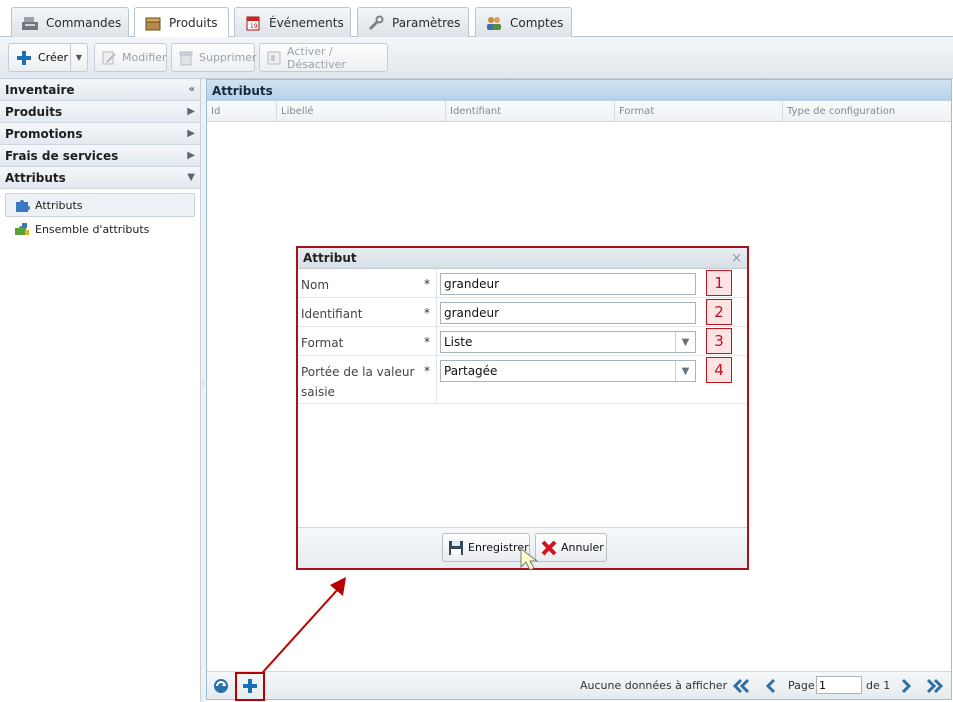  What do you see at coordinates (22, 229) in the screenshot?
I see `puzzle-set-icon` at bounding box center [22, 229].